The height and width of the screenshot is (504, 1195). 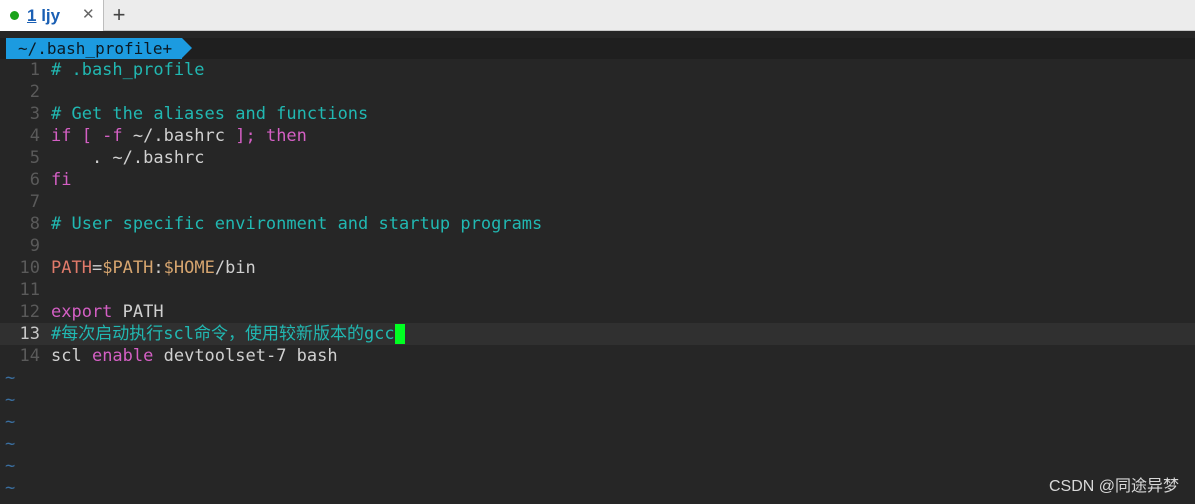 What do you see at coordinates (88, 14) in the screenshot?
I see `close-tab-icon: ✕` at bounding box center [88, 14].